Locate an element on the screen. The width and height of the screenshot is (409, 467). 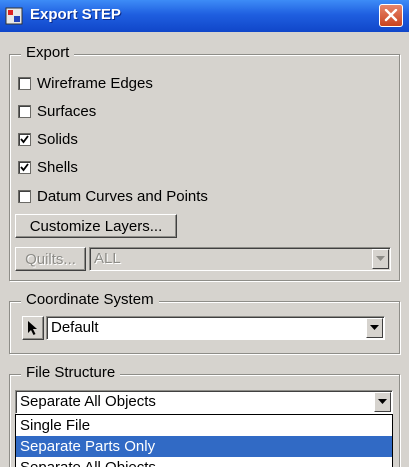
close-icon is located at coordinates (391, 15).